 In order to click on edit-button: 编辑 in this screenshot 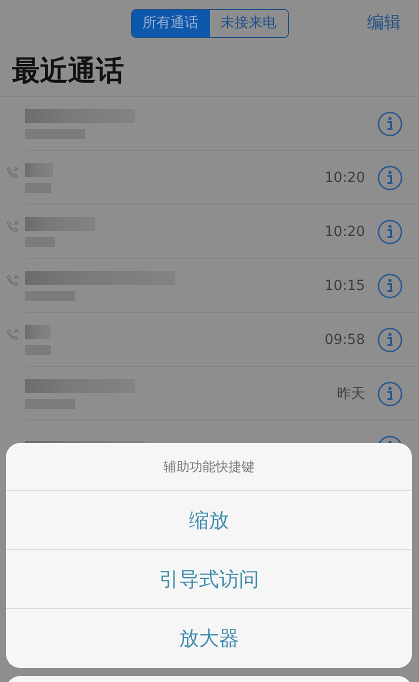, I will do `click(384, 22)`.